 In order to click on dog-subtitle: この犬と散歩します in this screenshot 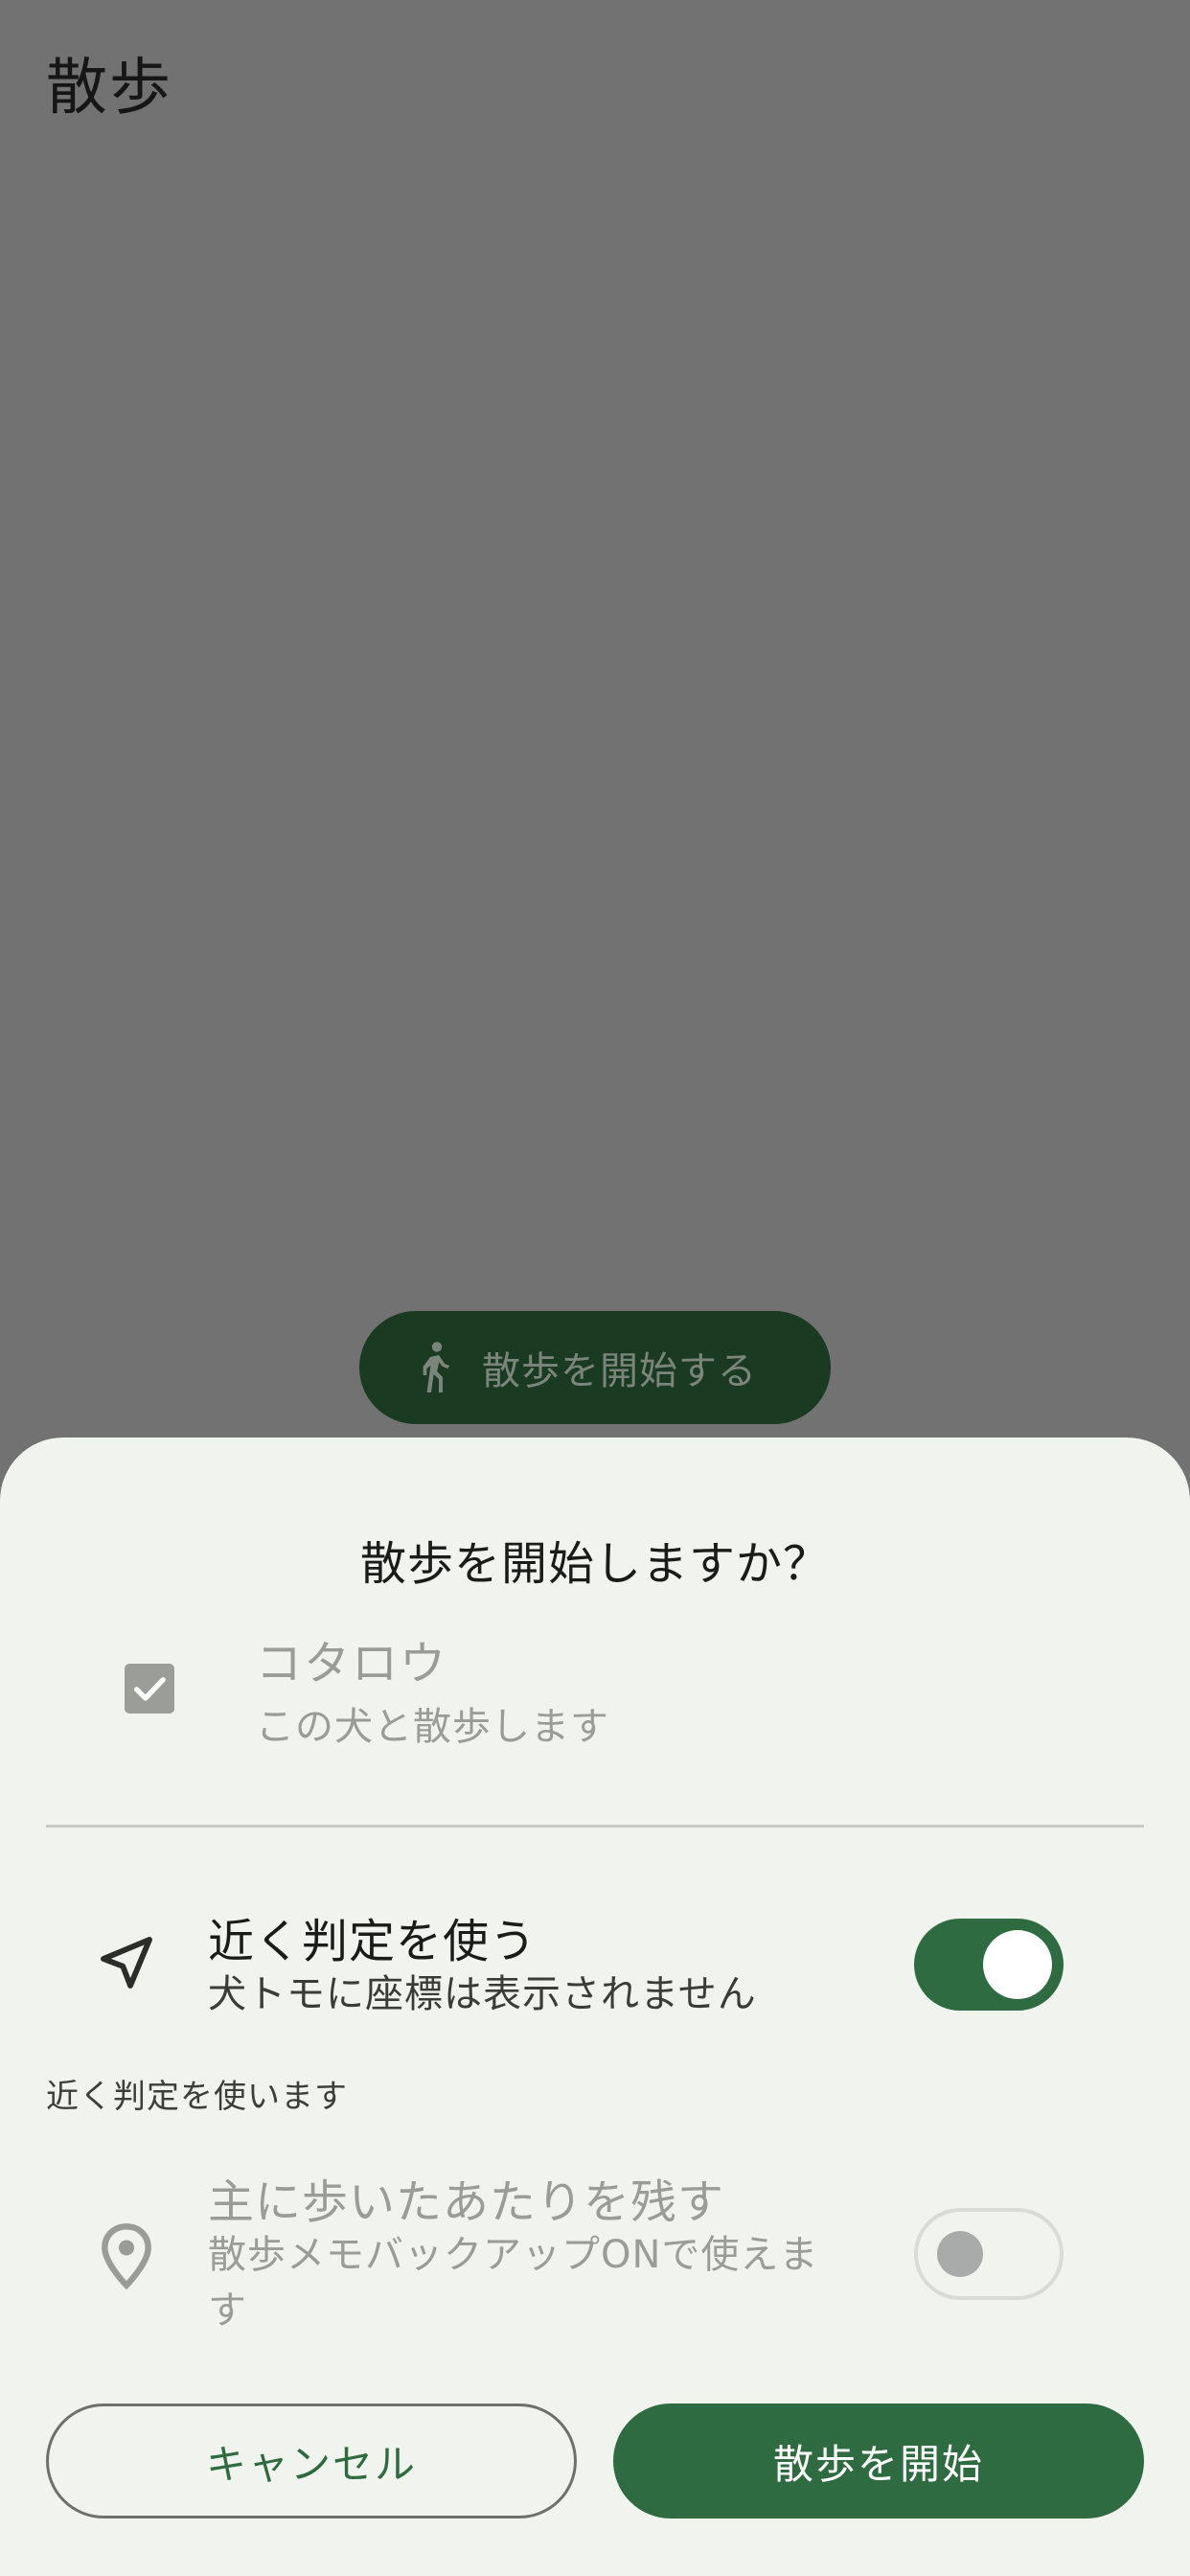, I will do `click(433, 1727)`.